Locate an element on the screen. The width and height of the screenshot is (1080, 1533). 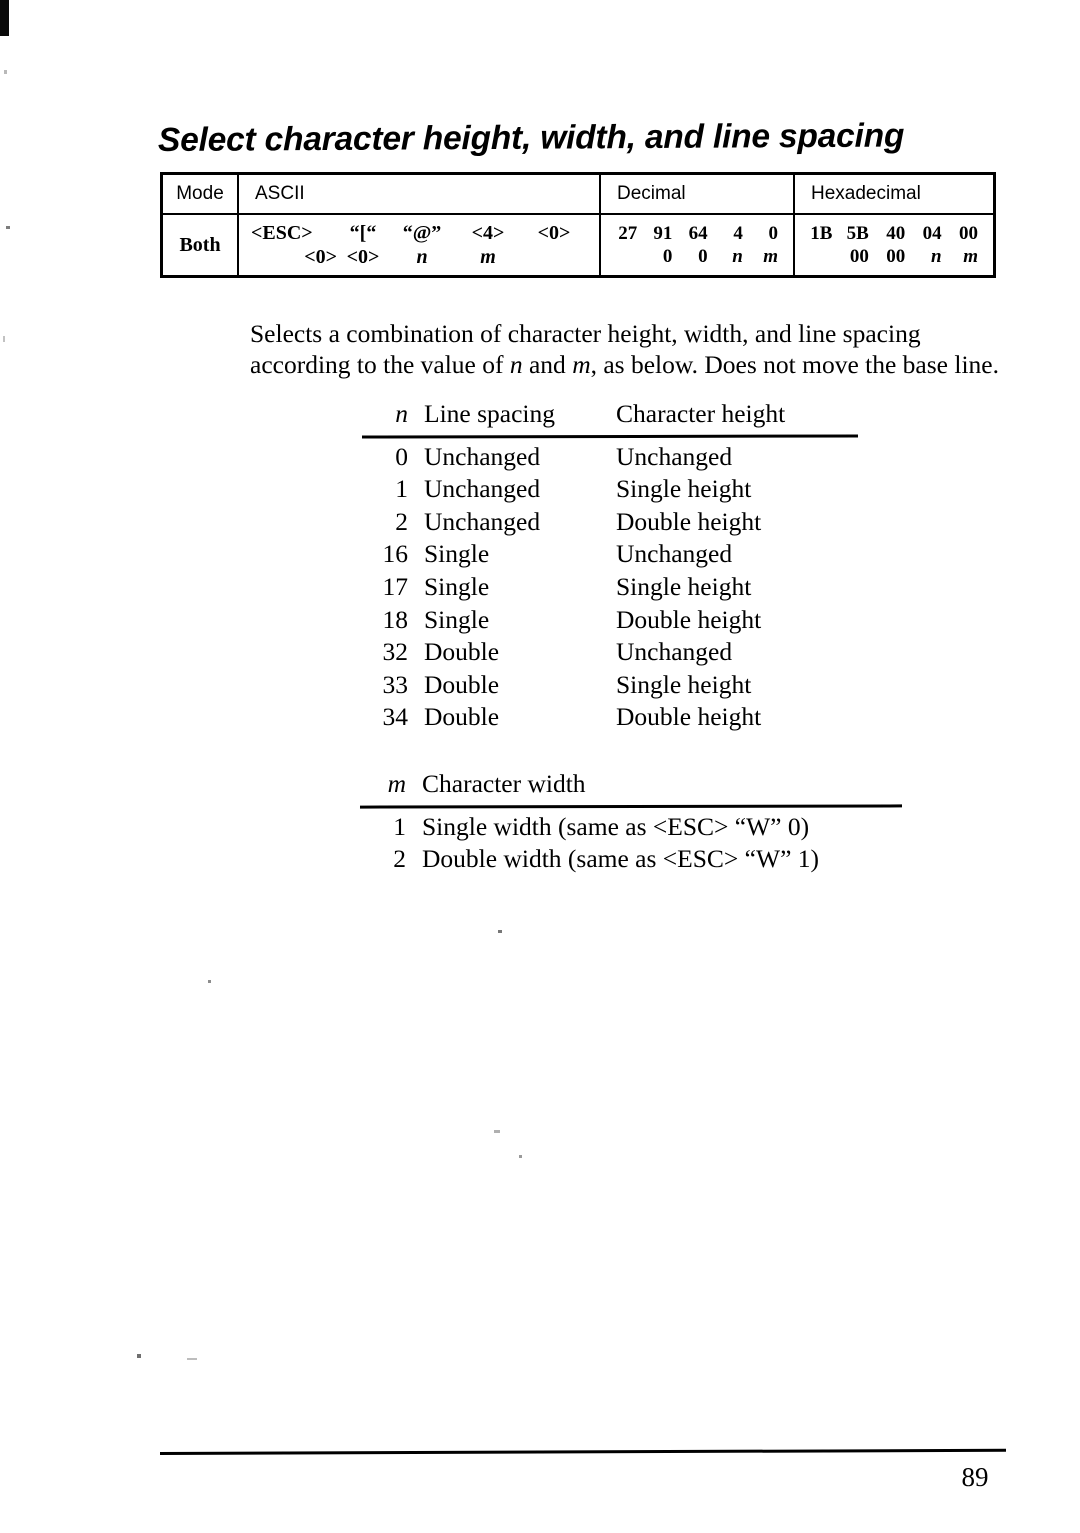
hex-sequence-line-2: 00 00 00 n m is located at coordinates (894, 256).